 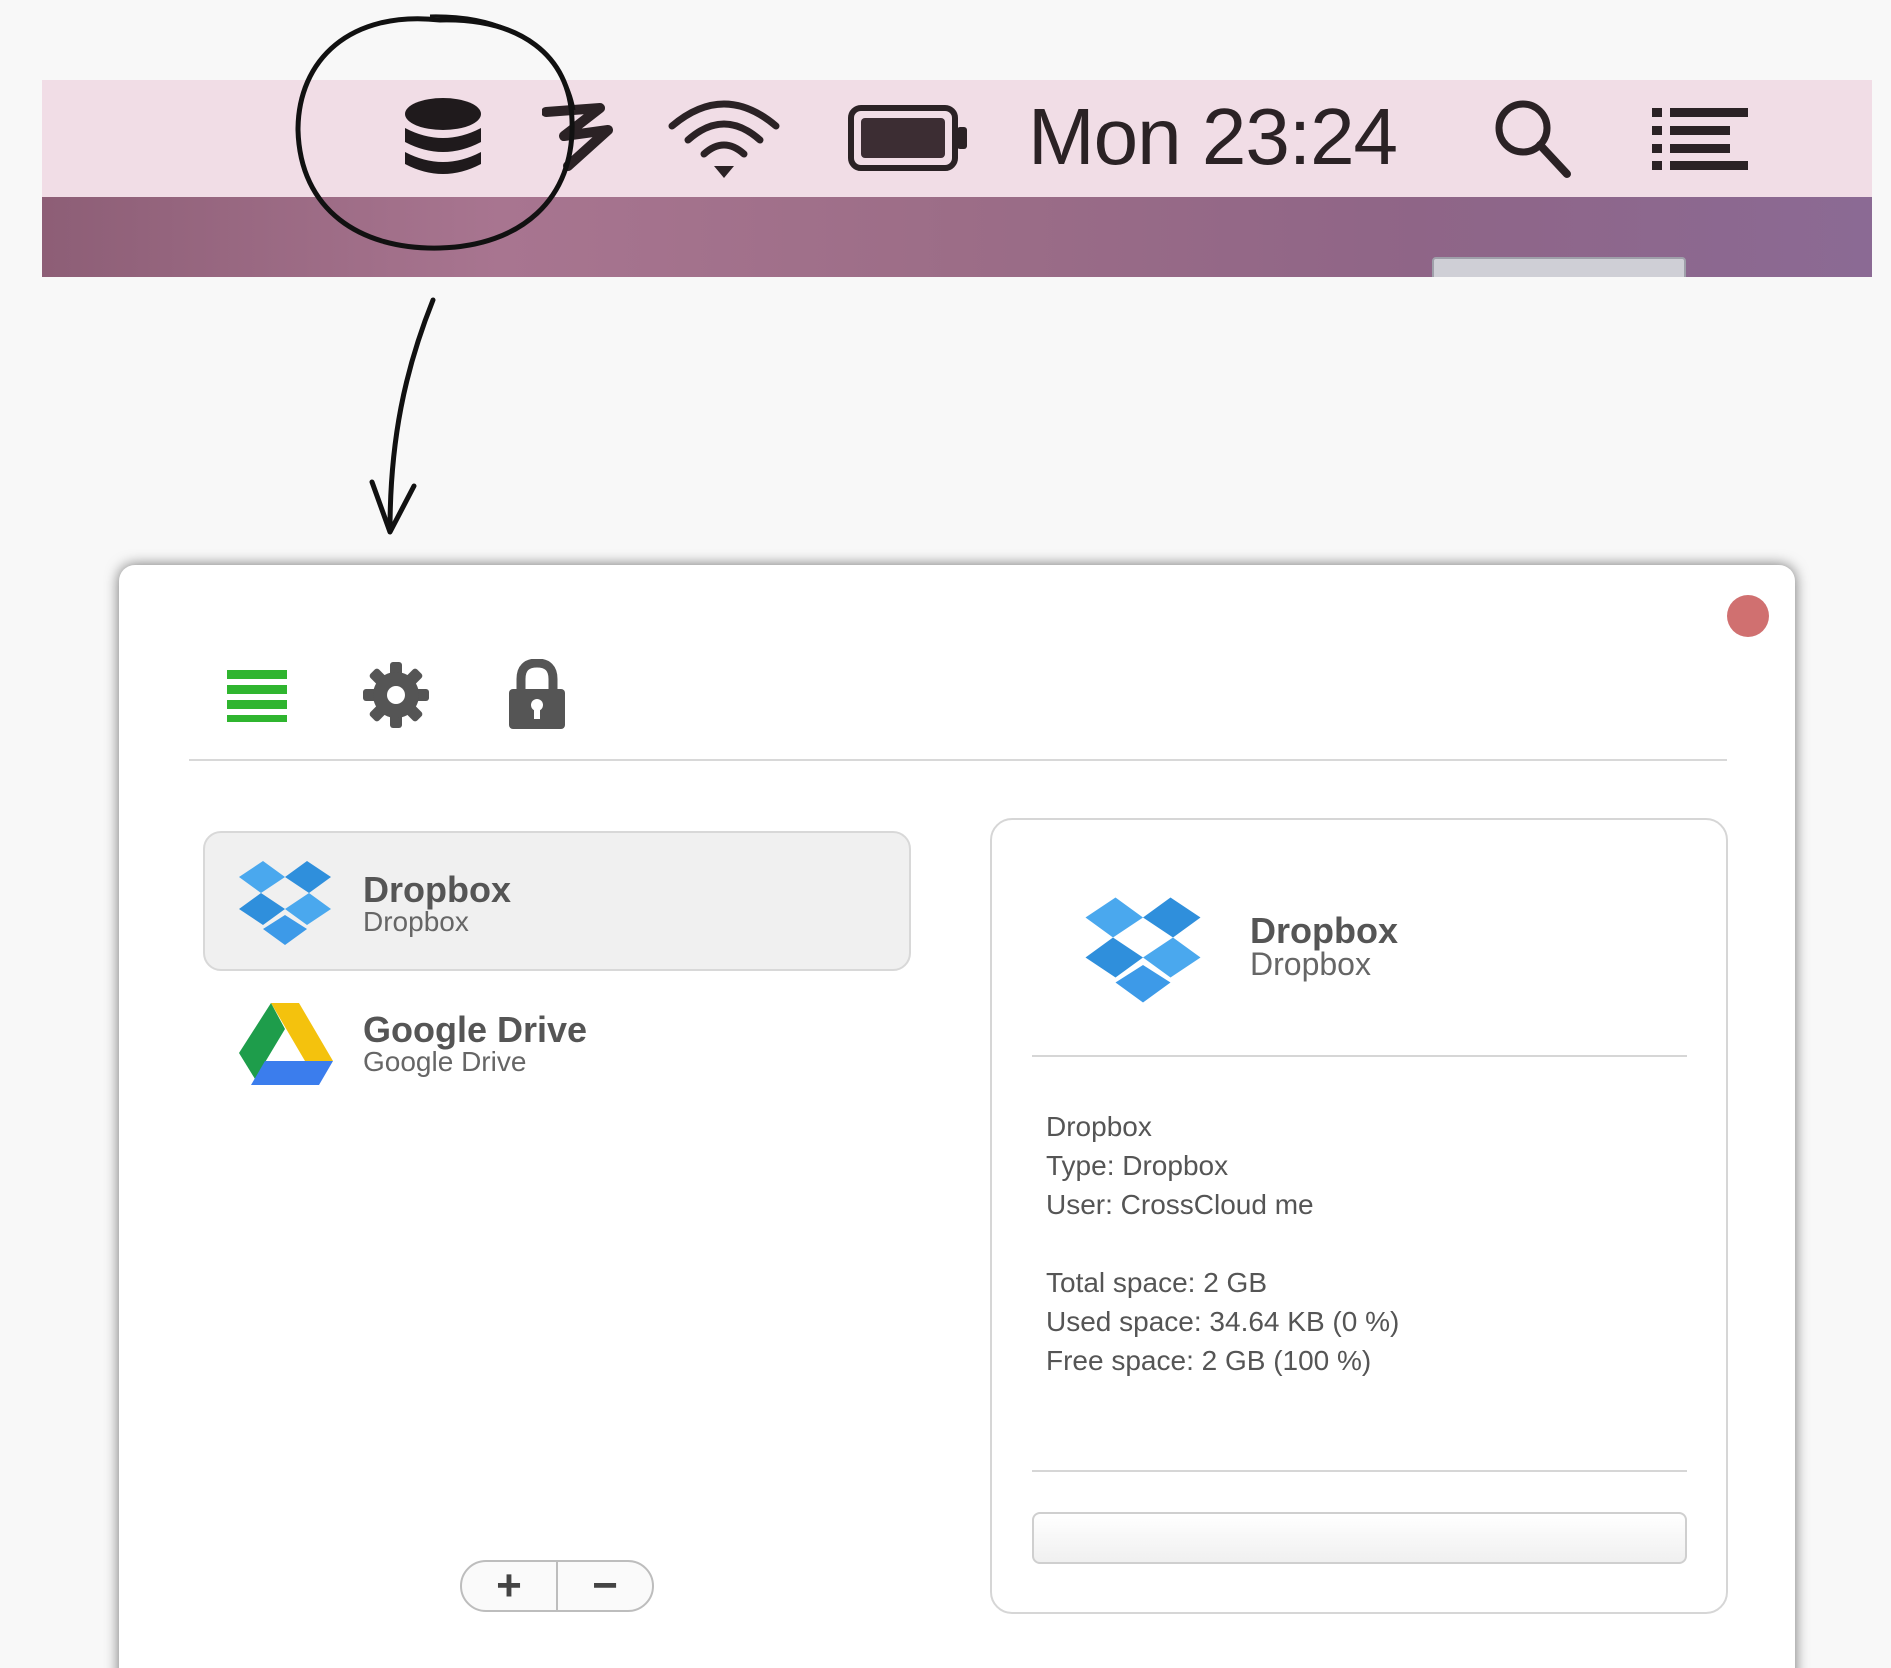 I want to click on database-icon, so click(x=442, y=137).